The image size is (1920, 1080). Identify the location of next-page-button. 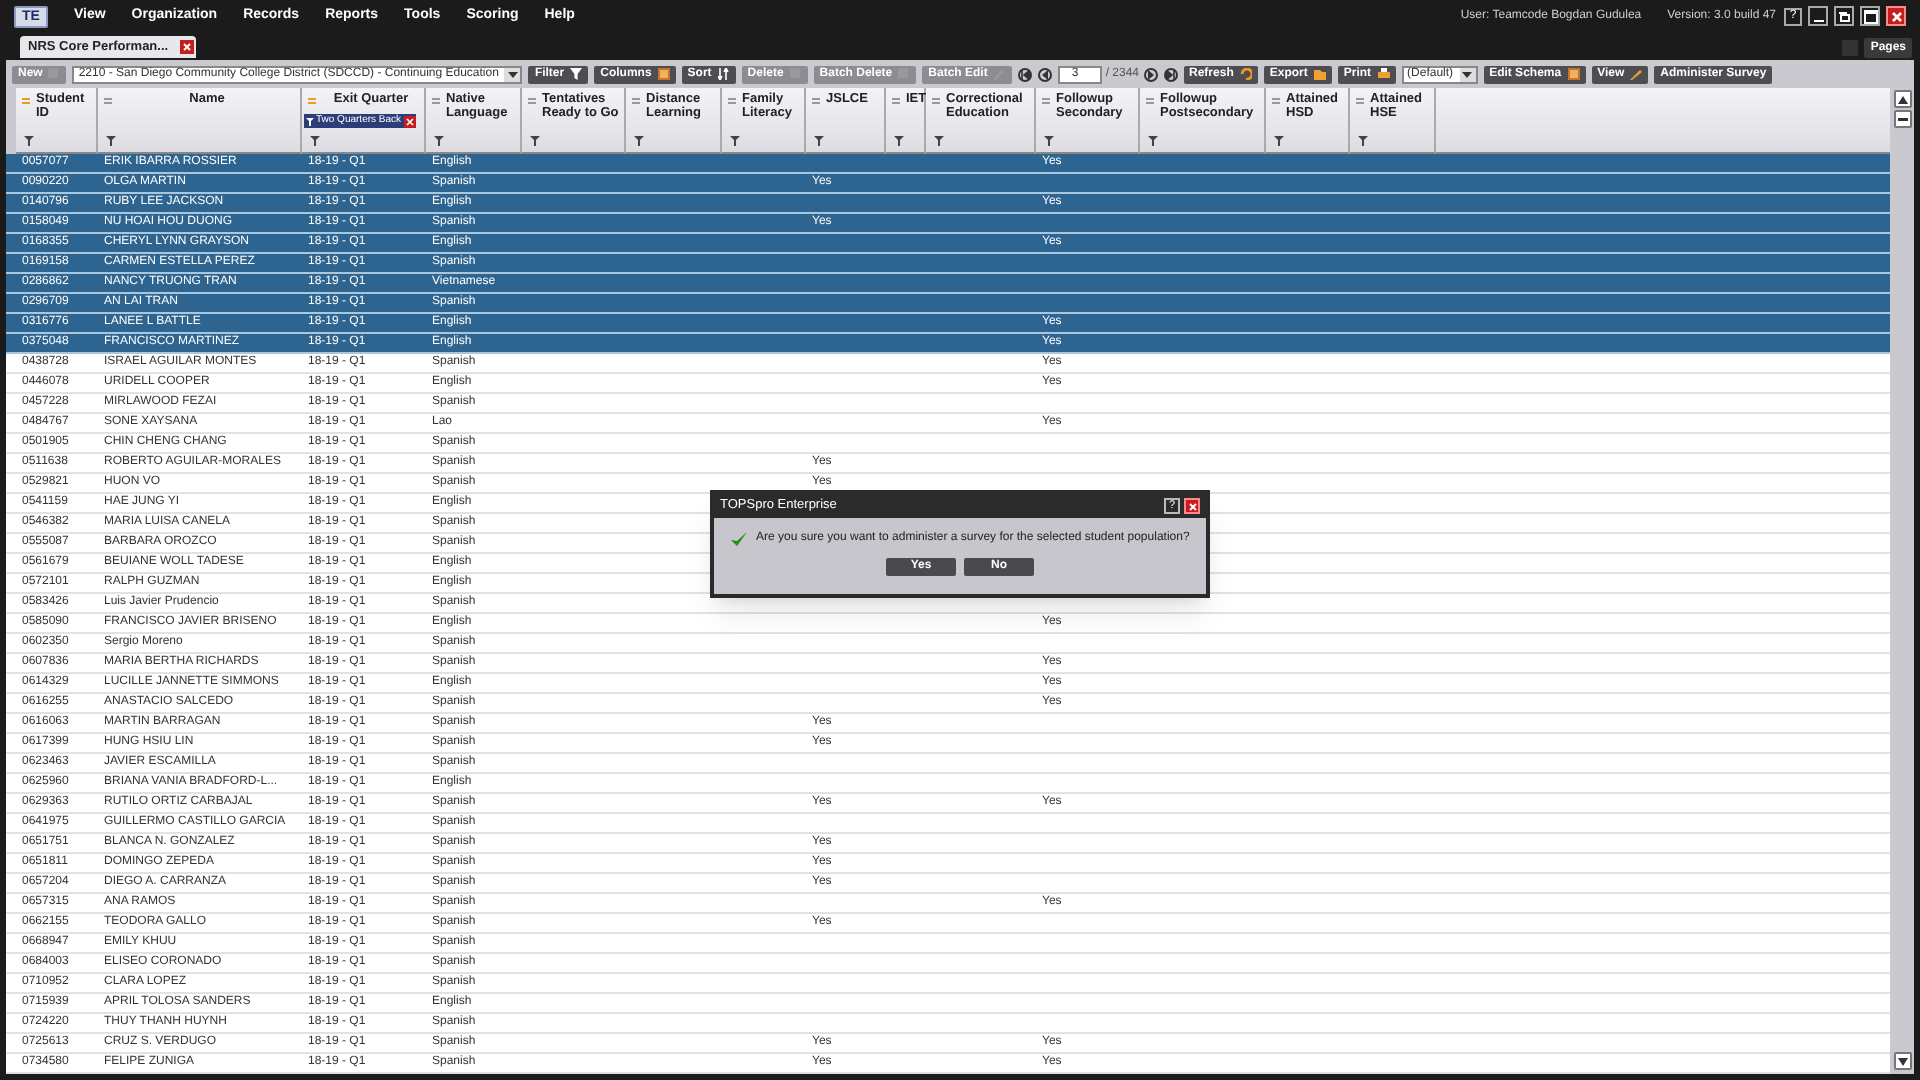
(1150, 74).